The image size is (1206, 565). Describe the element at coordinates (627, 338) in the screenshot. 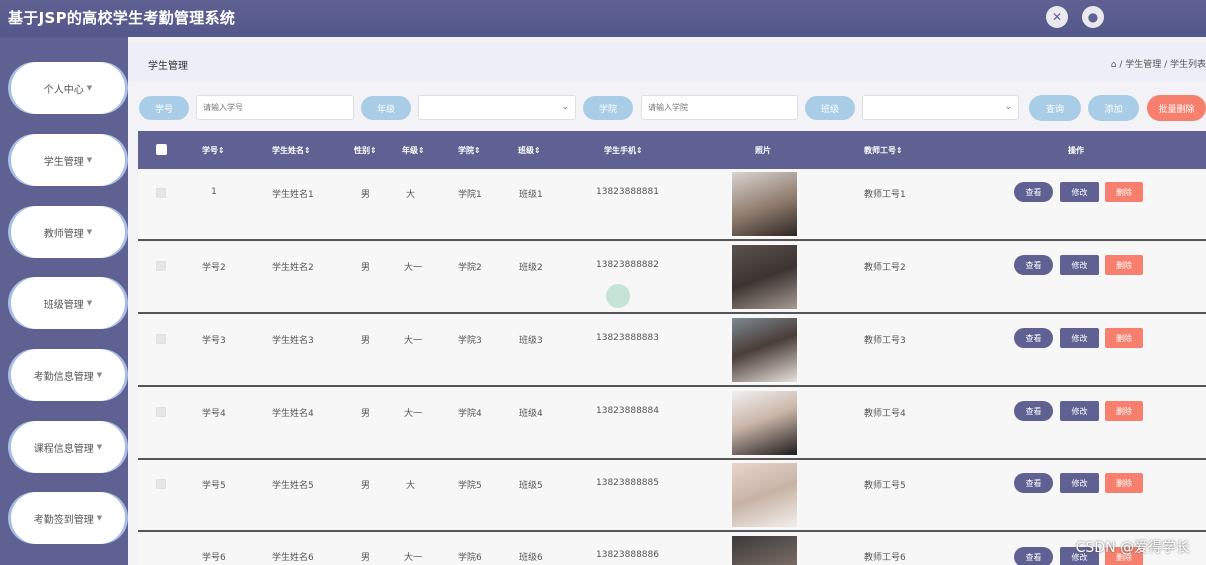

I see `cell-phone: 13823888883` at that location.